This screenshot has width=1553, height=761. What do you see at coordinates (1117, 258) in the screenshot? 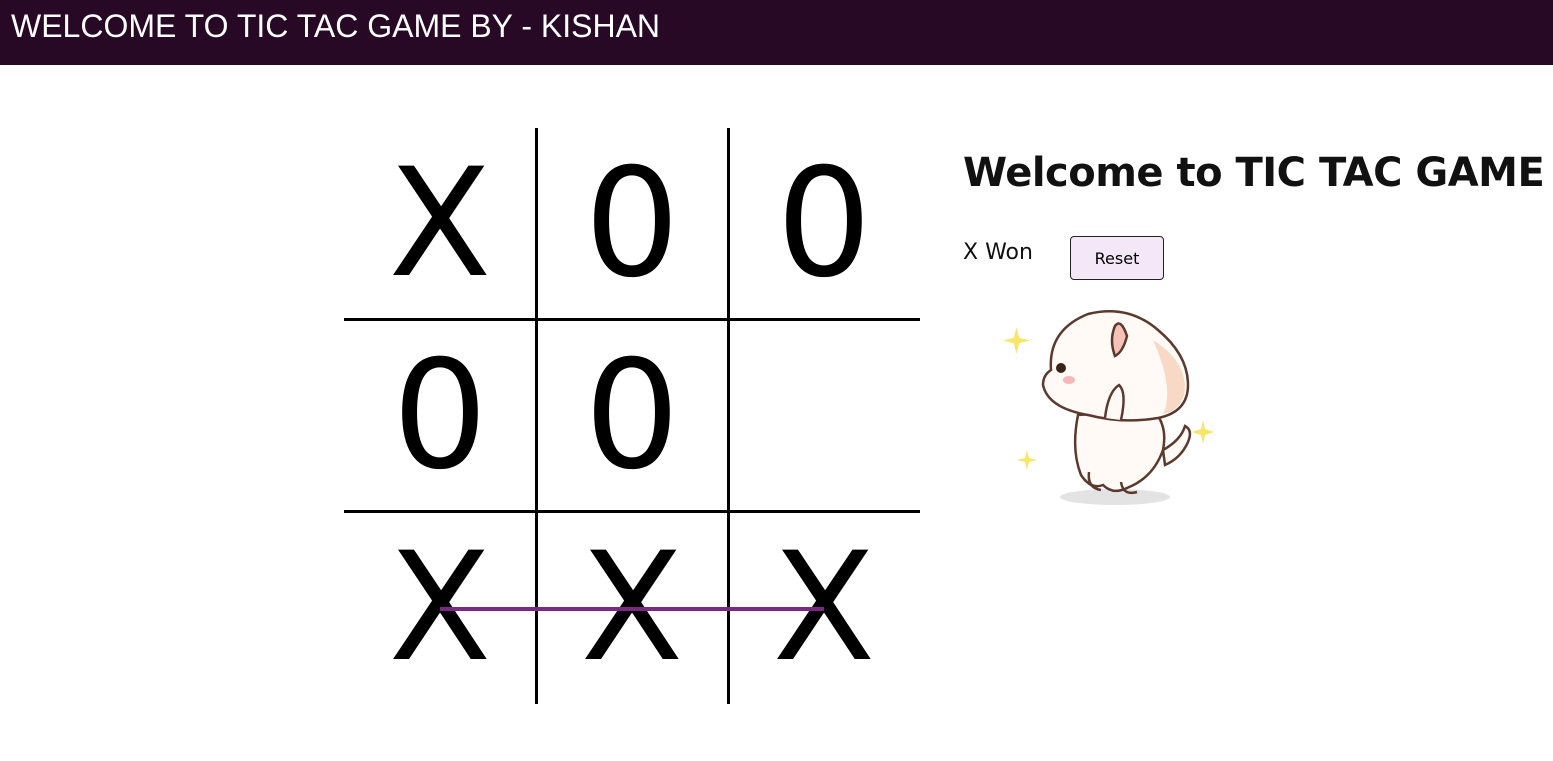
I see `reset-button: Reset` at bounding box center [1117, 258].